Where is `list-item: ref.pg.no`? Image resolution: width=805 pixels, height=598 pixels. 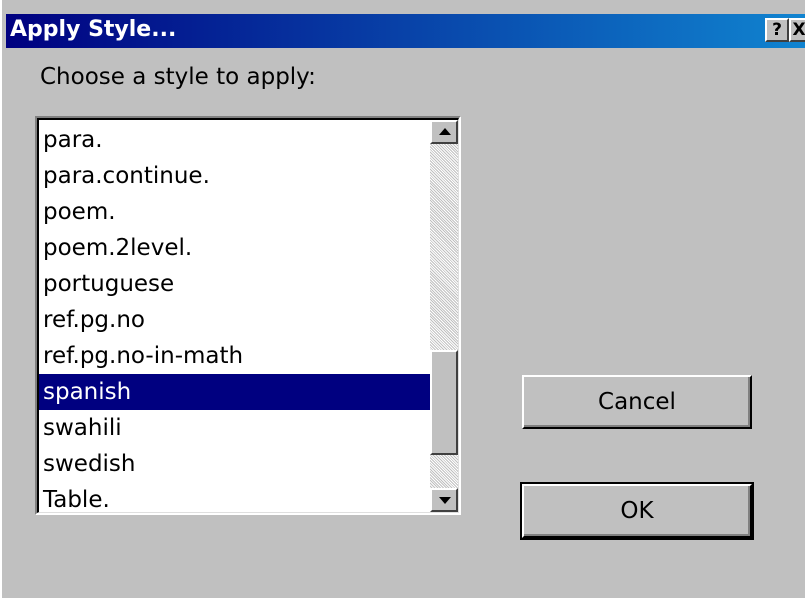
list-item: ref.pg.no is located at coordinates (234, 320).